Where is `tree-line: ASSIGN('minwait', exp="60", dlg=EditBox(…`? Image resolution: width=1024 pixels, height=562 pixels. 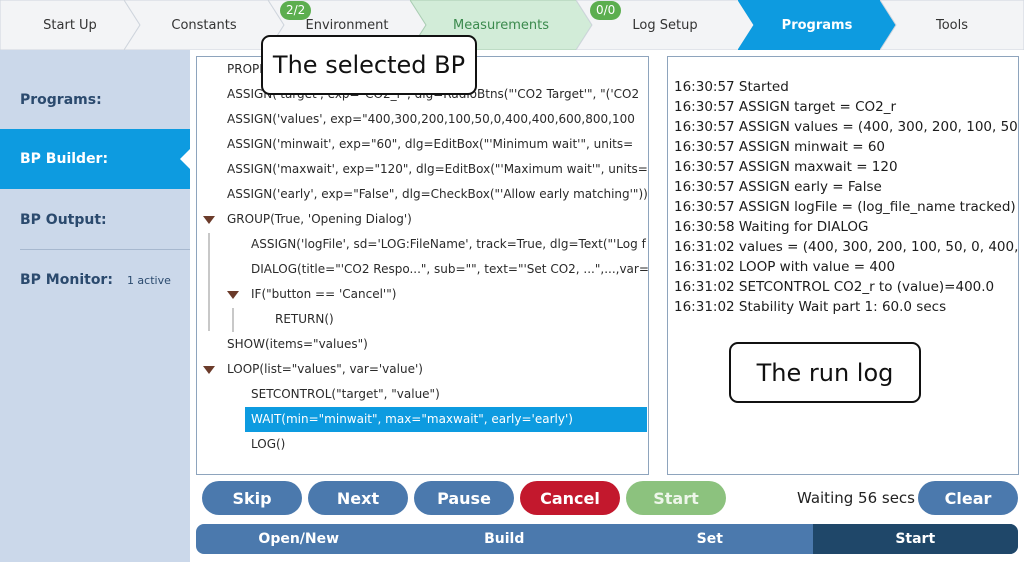
tree-line: ASSIGN('minwait', exp="60", dlg=EditBox(… is located at coordinates (430, 144).